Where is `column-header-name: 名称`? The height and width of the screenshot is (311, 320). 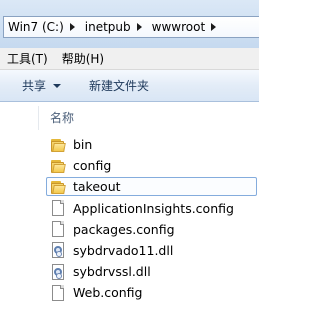
column-header-name: 名称 is located at coordinates (148, 118).